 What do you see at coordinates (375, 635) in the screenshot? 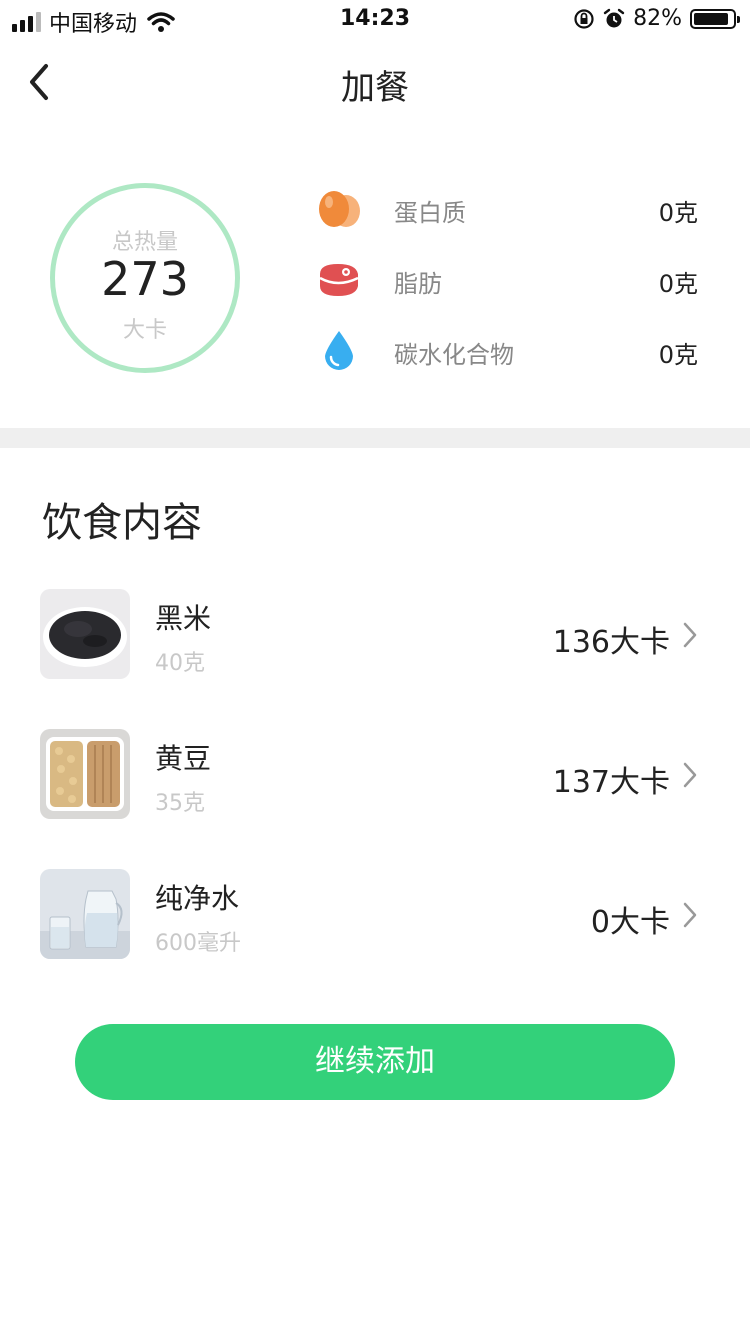
I see `food-item-black-rice: 黑米 40克 136大卡` at bounding box center [375, 635].